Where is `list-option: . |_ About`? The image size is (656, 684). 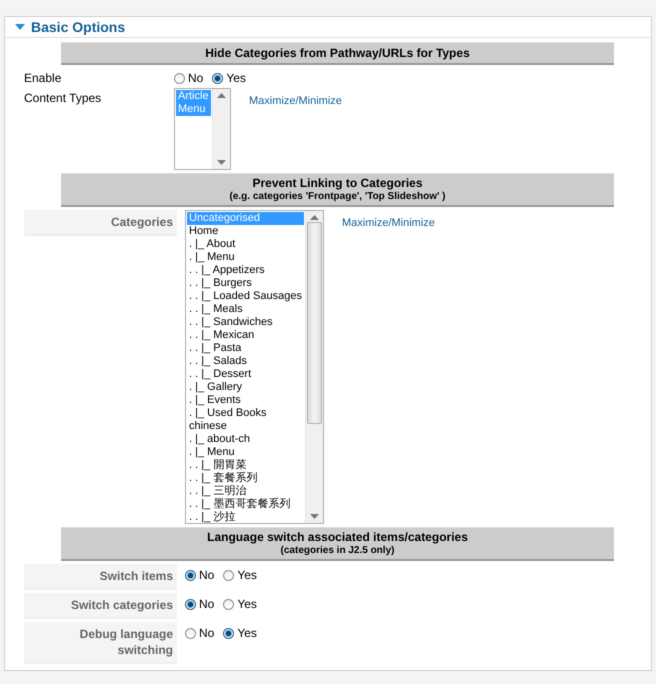
list-option: . |_ About is located at coordinates (245, 244).